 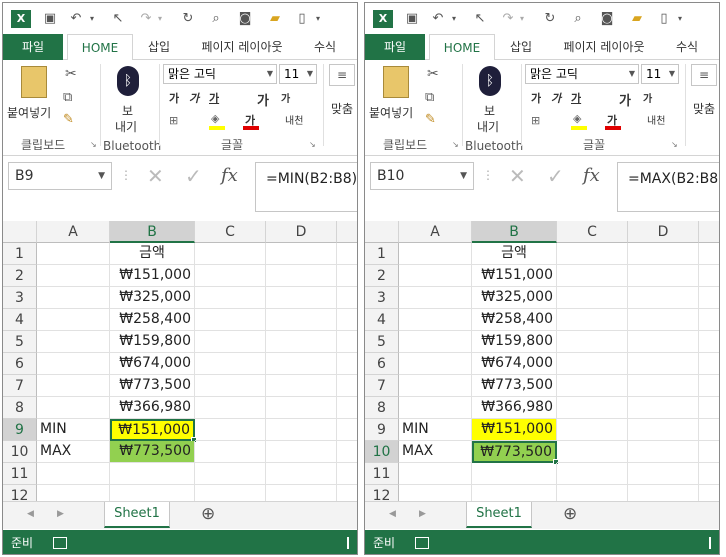 I want to click on column-header-c: C, so click(x=230, y=232).